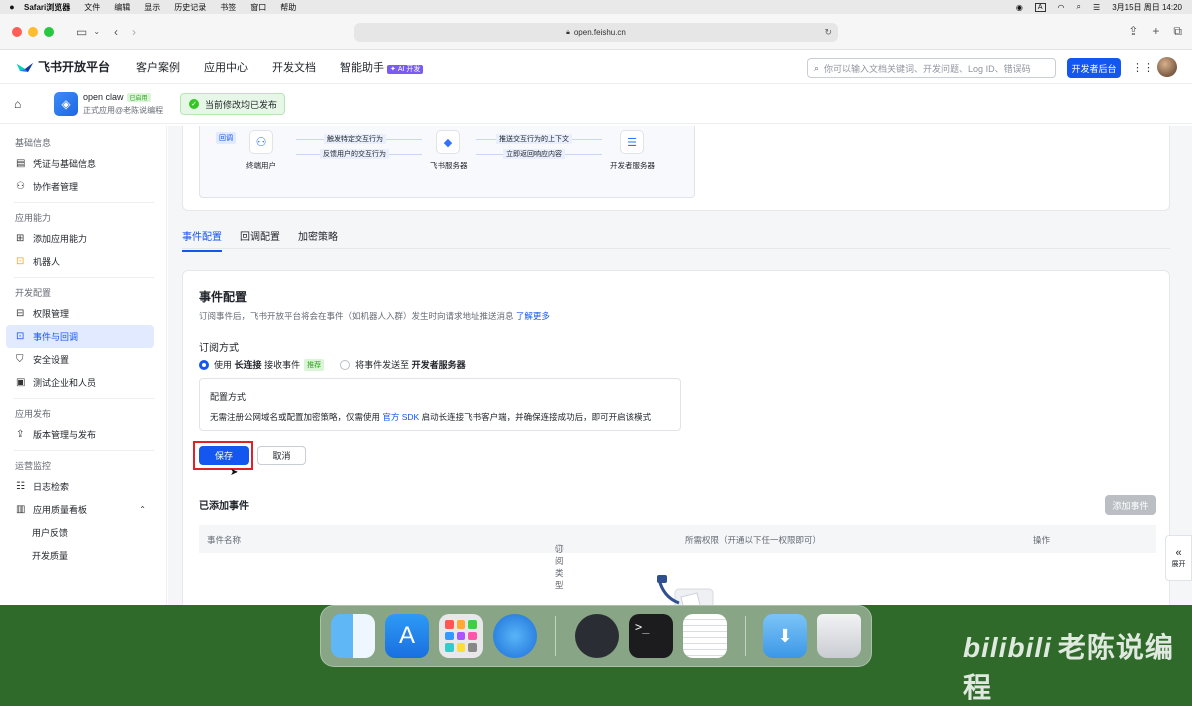 This screenshot has height=706, width=1192. Describe the element at coordinates (152, 7) in the screenshot. I see `menu-view: 显示` at that location.